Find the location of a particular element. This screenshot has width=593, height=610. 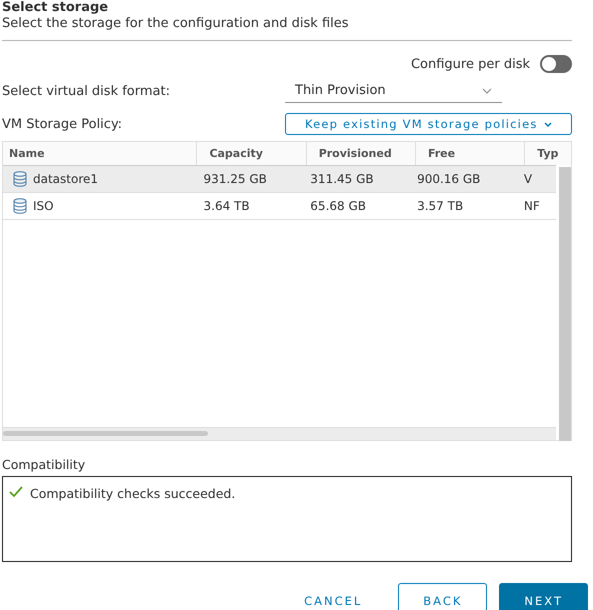

table-cell: 311.45 GB is located at coordinates (342, 179).